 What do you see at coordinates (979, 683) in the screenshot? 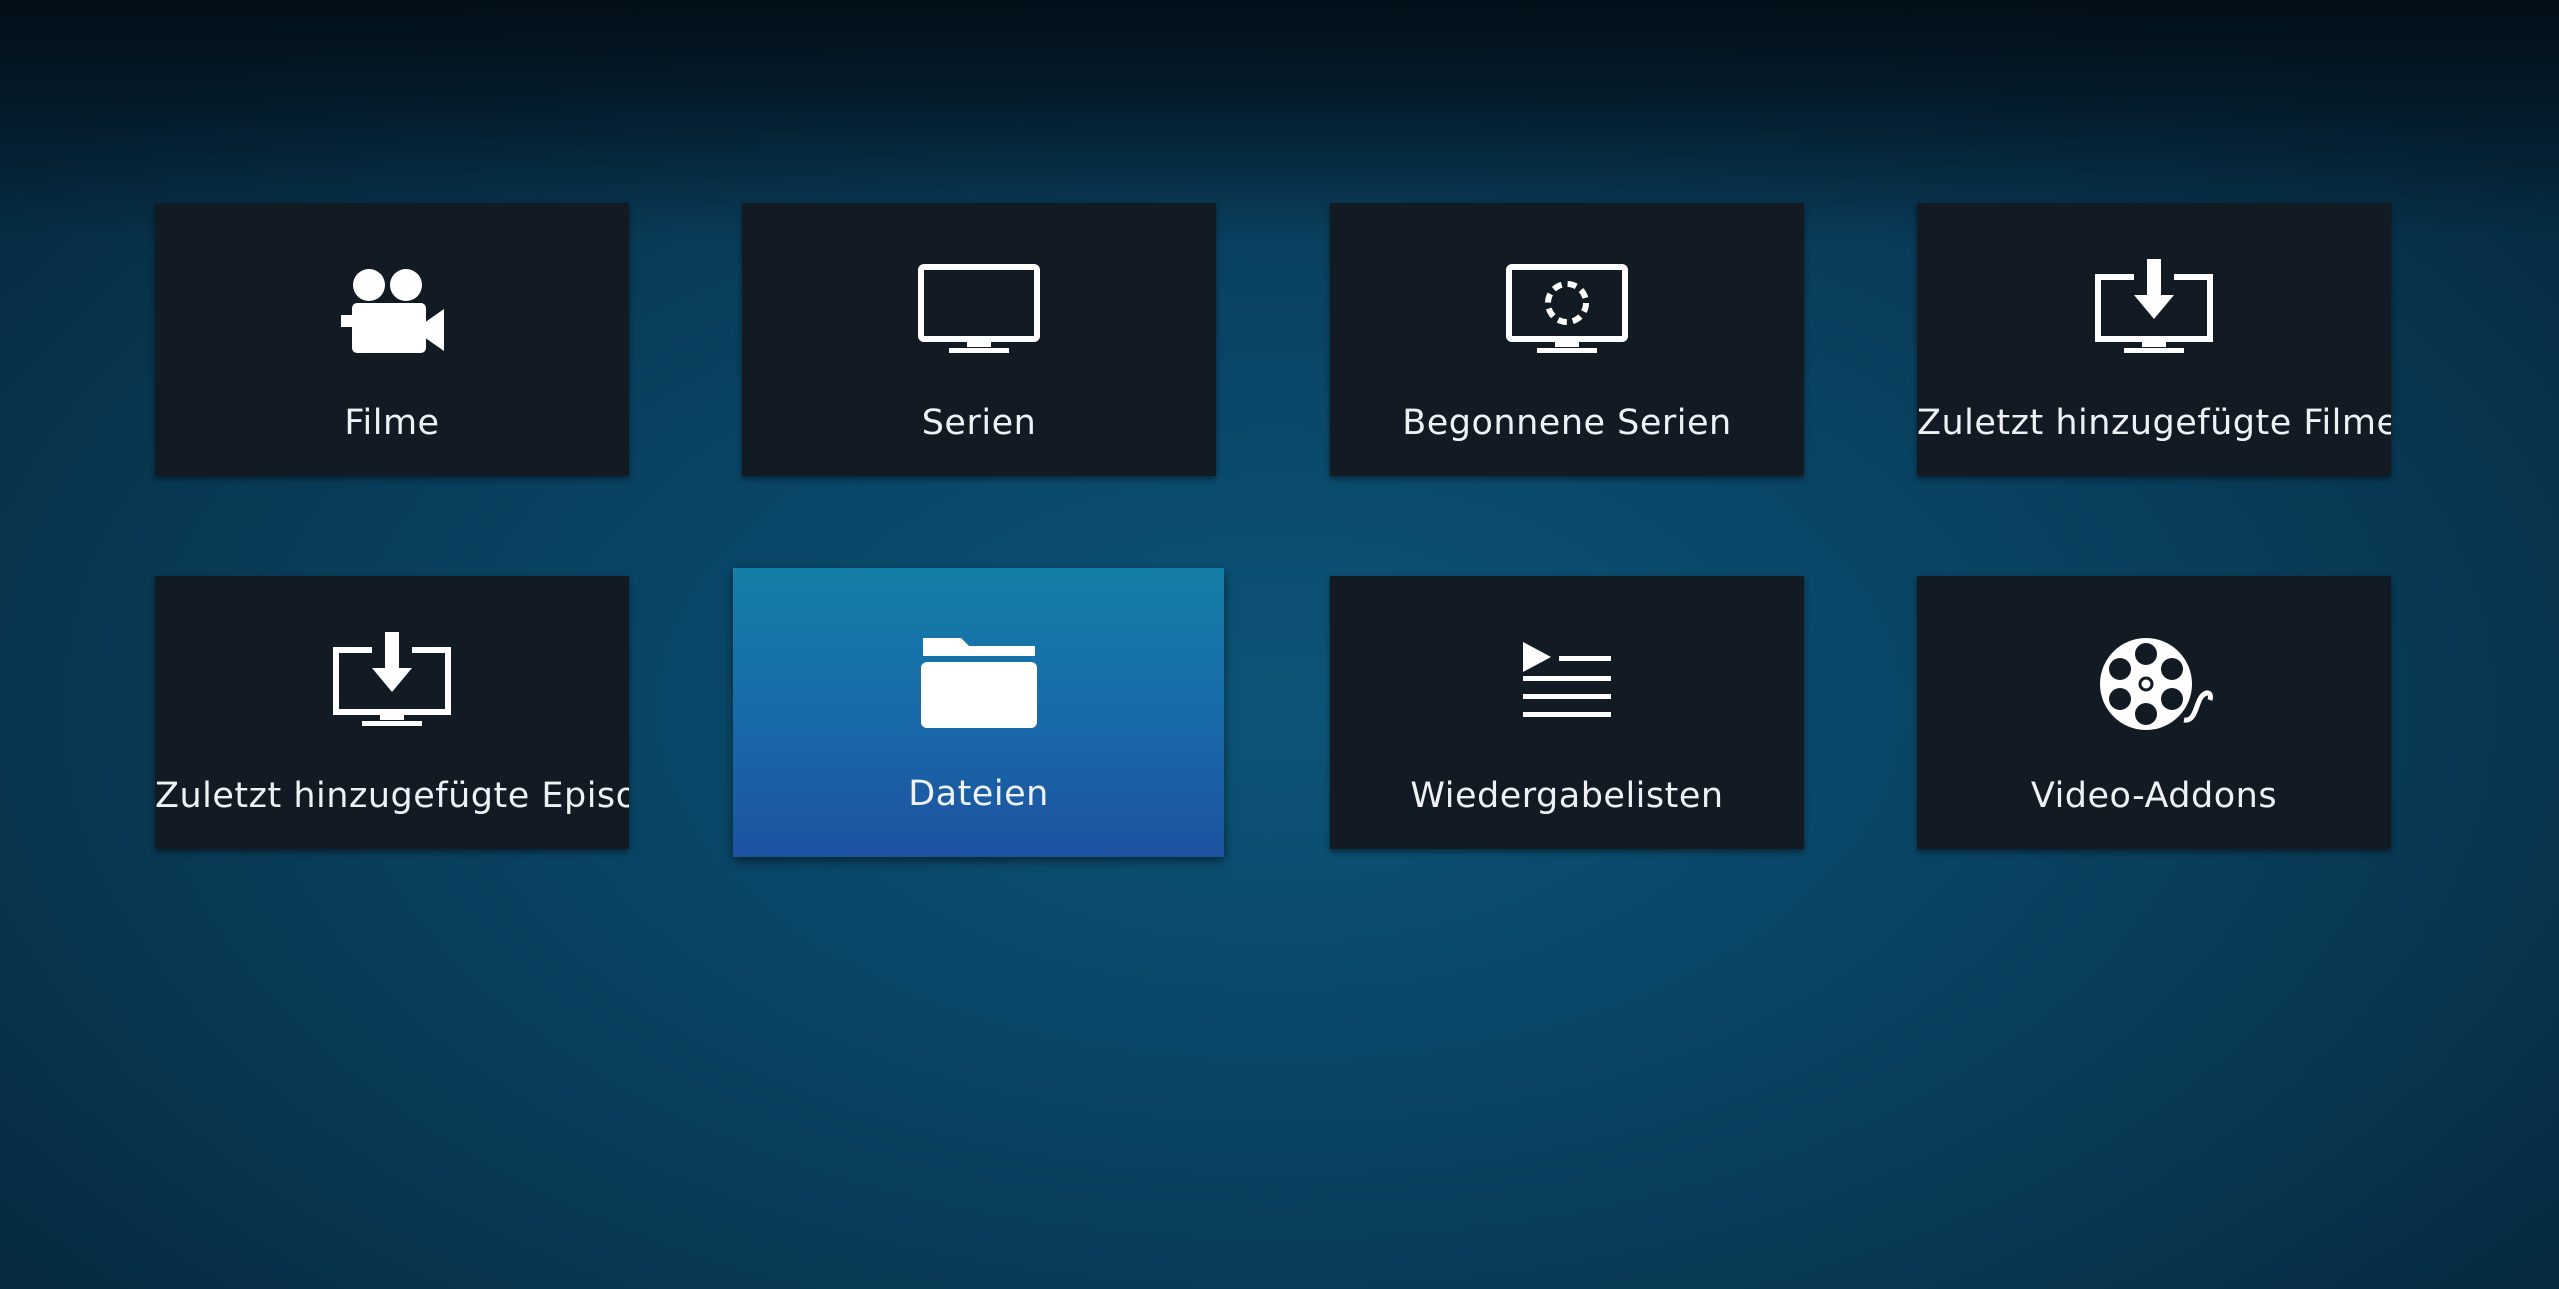
I see `folder-icon` at bounding box center [979, 683].